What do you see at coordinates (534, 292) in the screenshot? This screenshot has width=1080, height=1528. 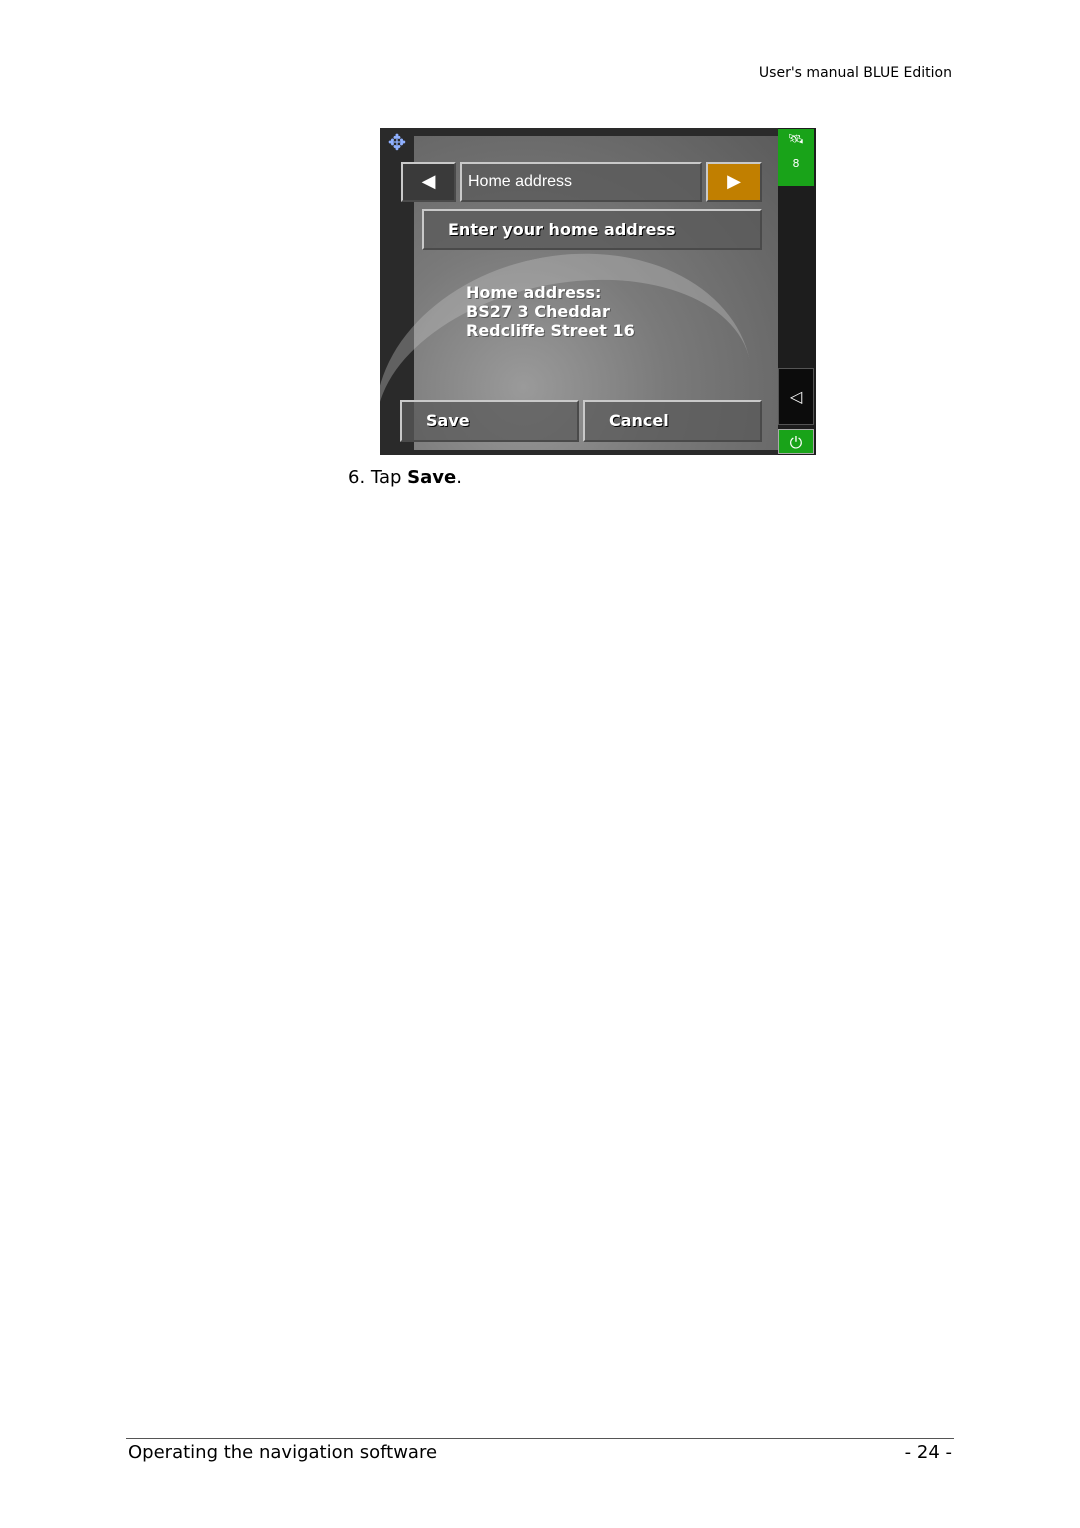 I see `address-line: Home address:` at bounding box center [534, 292].